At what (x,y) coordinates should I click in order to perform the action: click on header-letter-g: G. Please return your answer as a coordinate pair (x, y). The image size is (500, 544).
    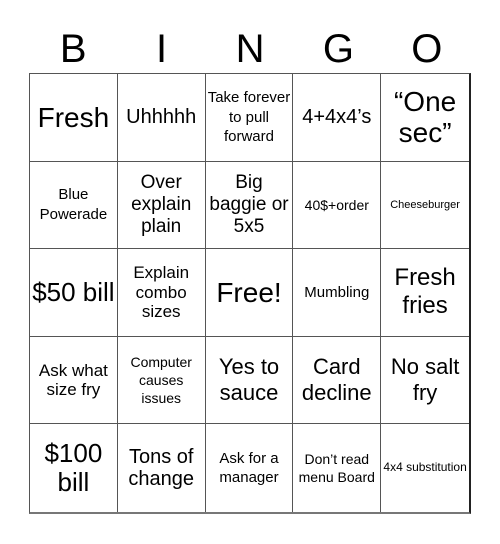
    Looking at the image, I should click on (338, 49).